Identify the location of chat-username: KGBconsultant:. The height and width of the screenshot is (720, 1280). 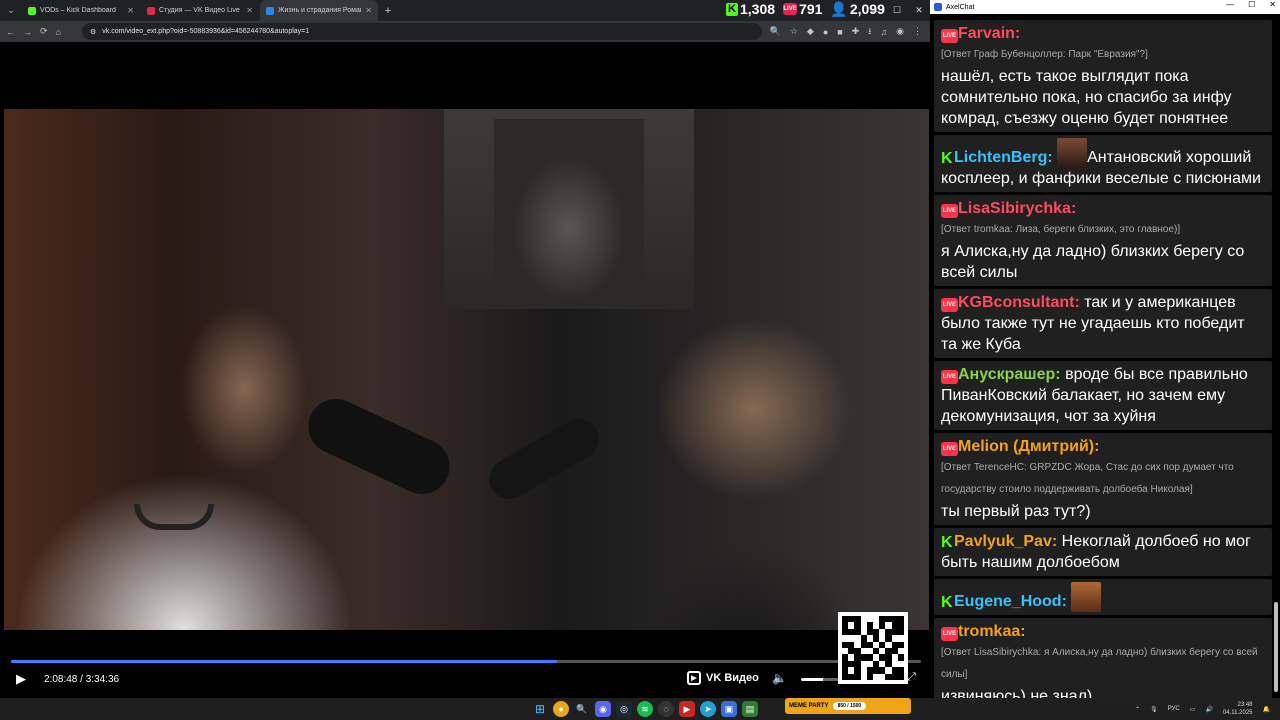
(1019, 302).